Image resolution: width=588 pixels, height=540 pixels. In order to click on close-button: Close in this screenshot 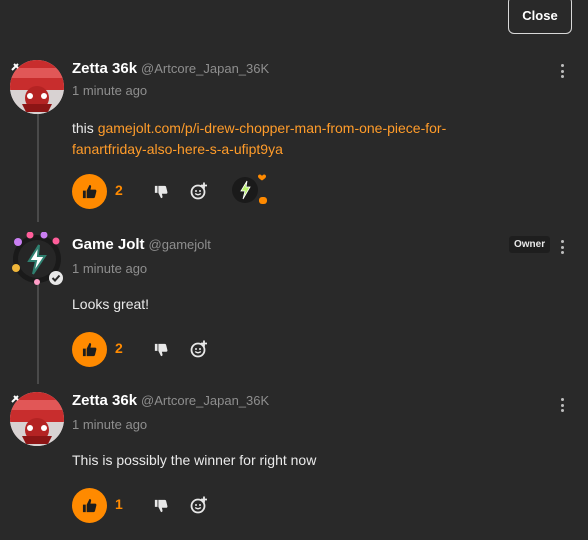, I will do `click(540, 17)`.